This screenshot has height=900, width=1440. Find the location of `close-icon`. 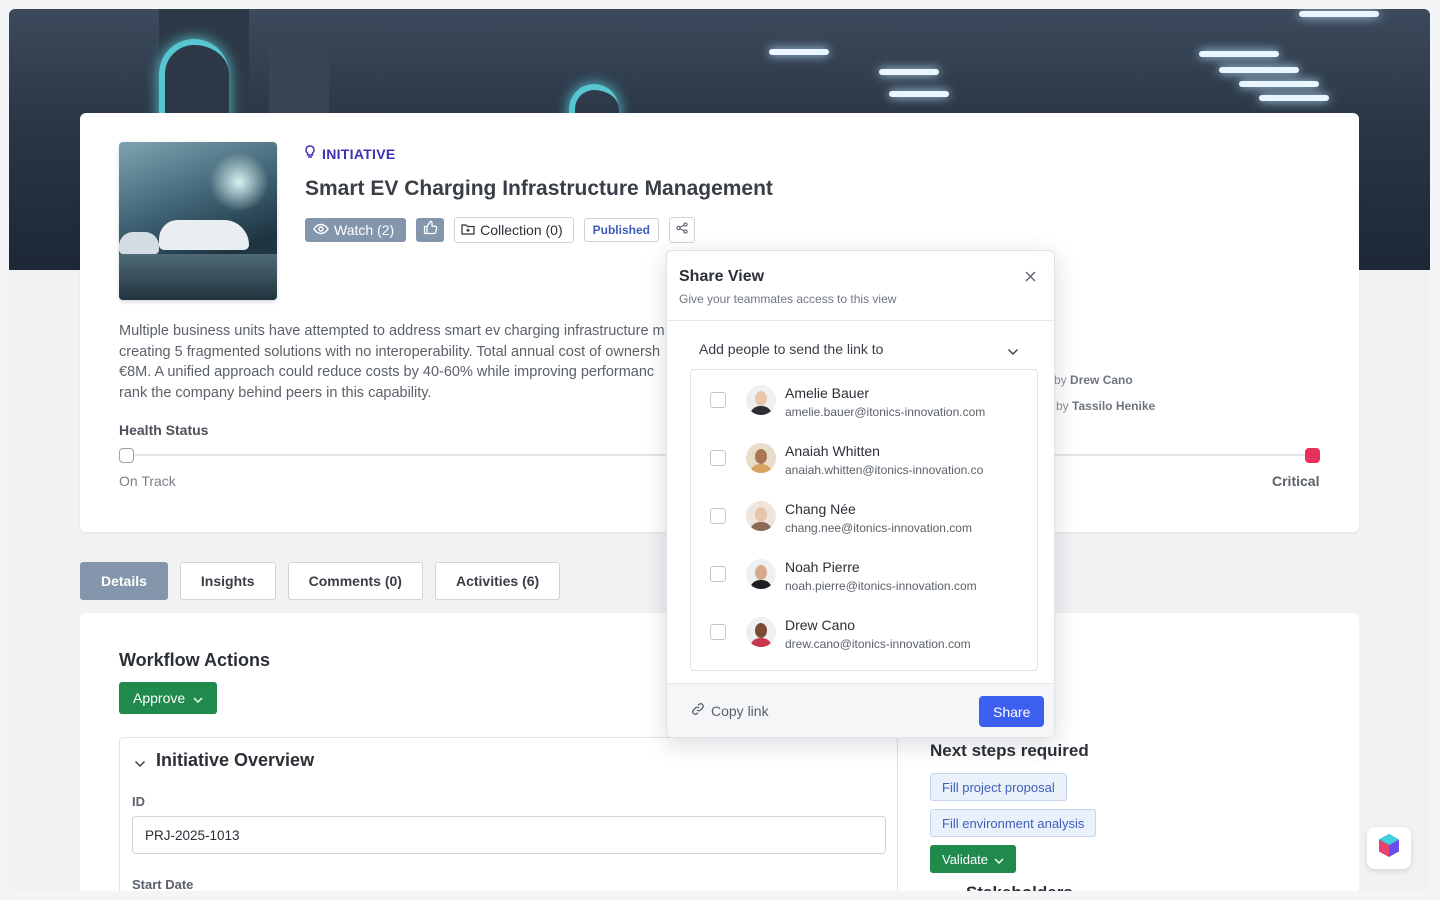

close-icon is located at coordinates (1030, 278).